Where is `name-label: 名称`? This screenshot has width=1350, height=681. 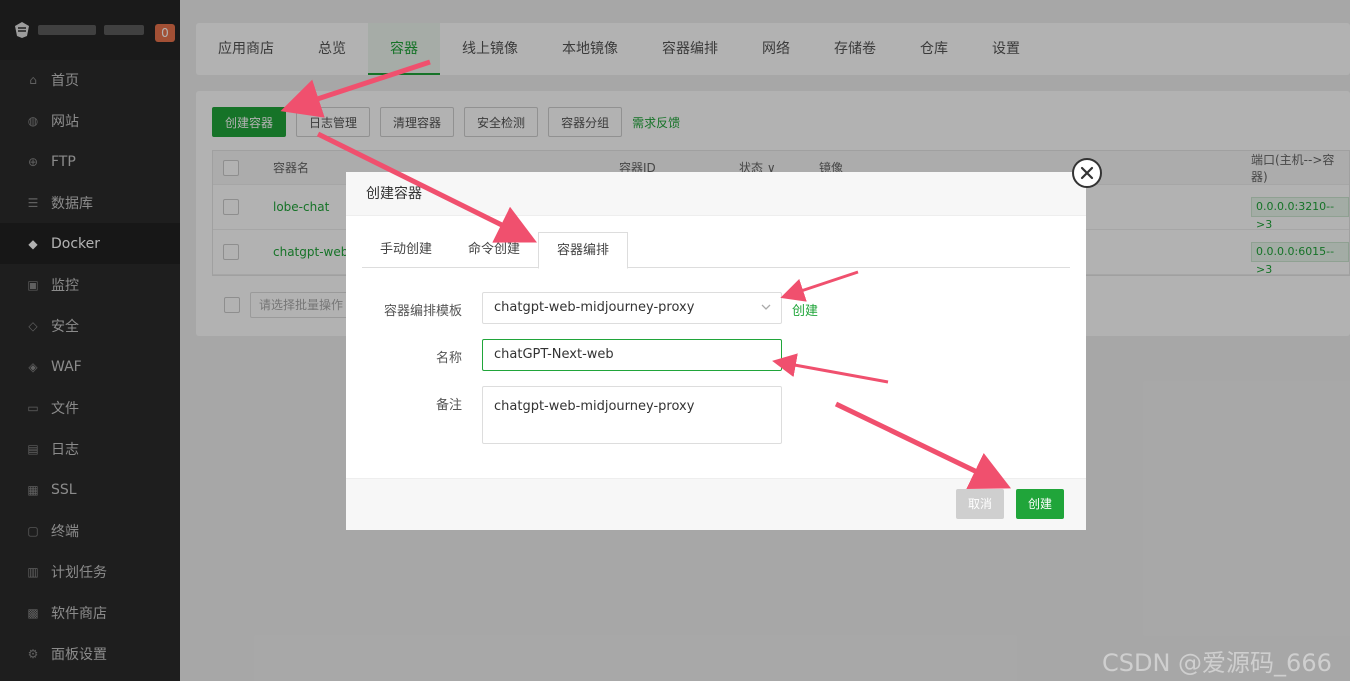 name-label: 名称 is located at coordinates (448, 358).